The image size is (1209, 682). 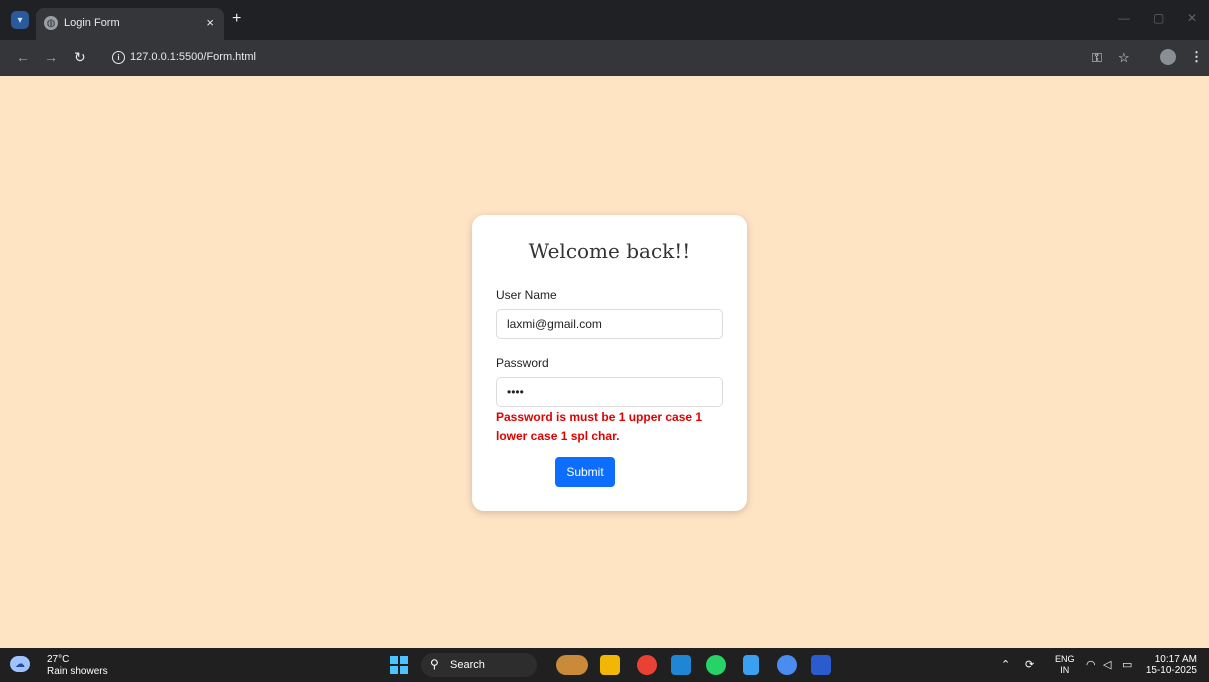 What do you see at coordinates (1124, 58) in the screenshot?
I see `bookmark-star-icon: ☆` at bounding box center [1124, 58].